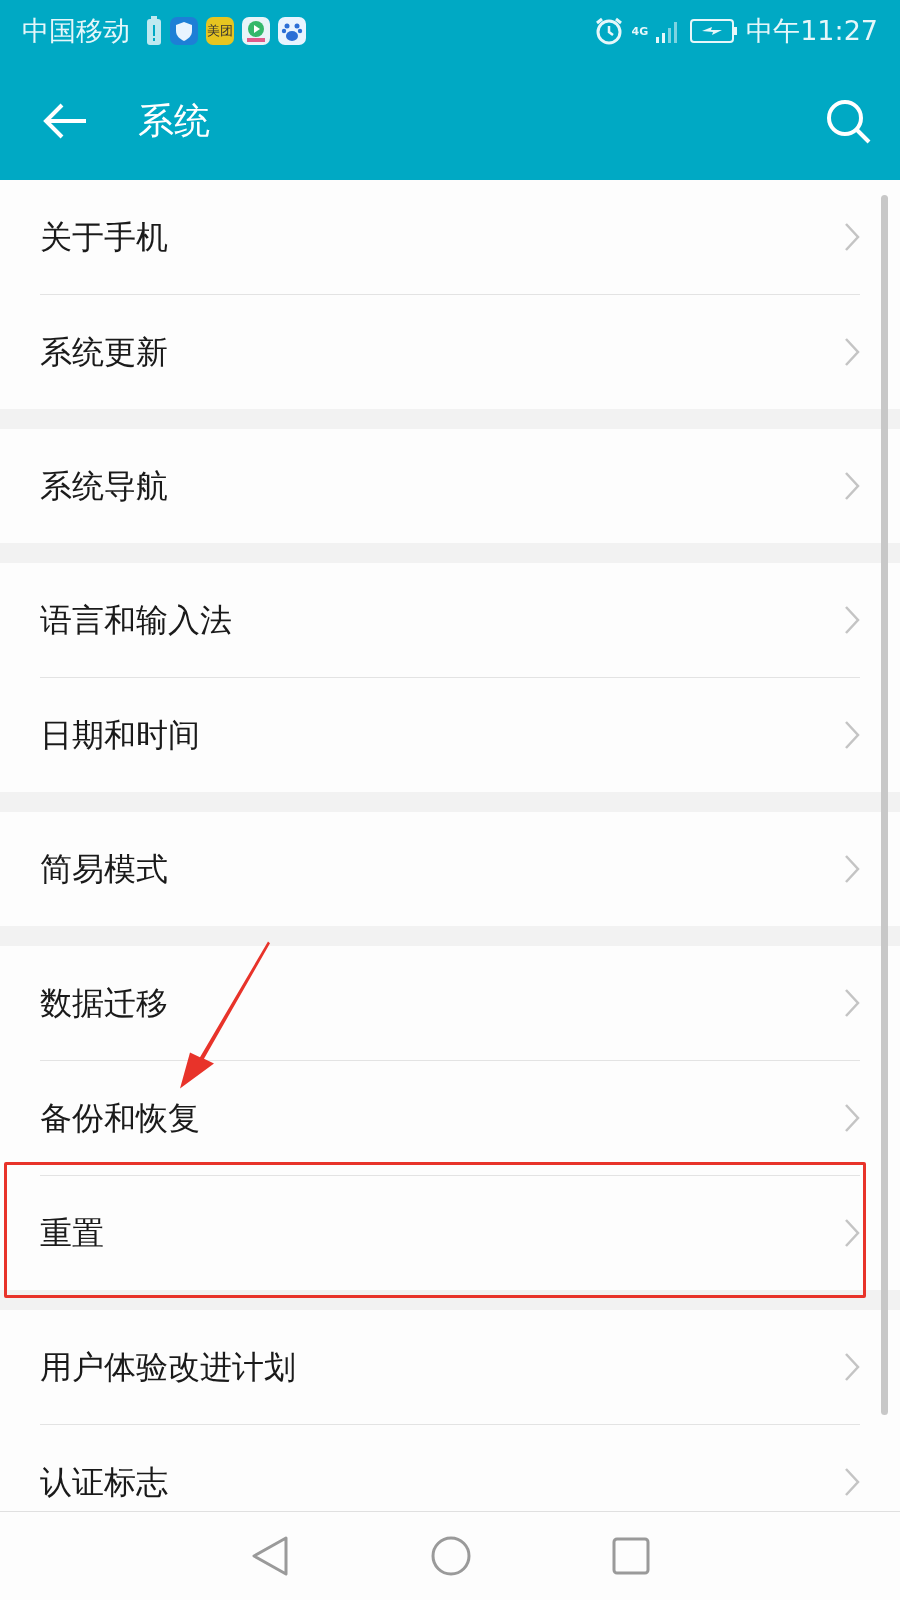 The width and height of the screenshot is (900, 1600). What do you see at coordinates (104, 352) in the screenshot?
I see `item-label: 系统更新` at bounding box center [104, 352].